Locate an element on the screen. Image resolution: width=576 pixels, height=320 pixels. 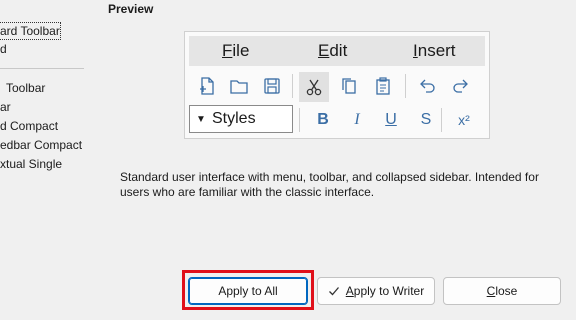
mnemonic: E is located at coordinates (324, 50).